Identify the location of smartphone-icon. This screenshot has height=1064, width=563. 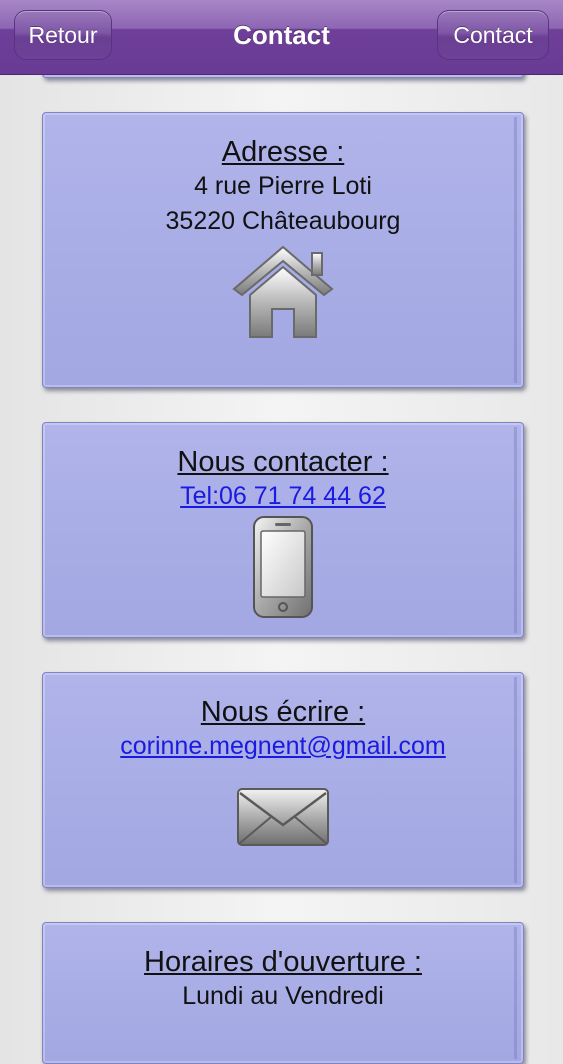
(283, 567).